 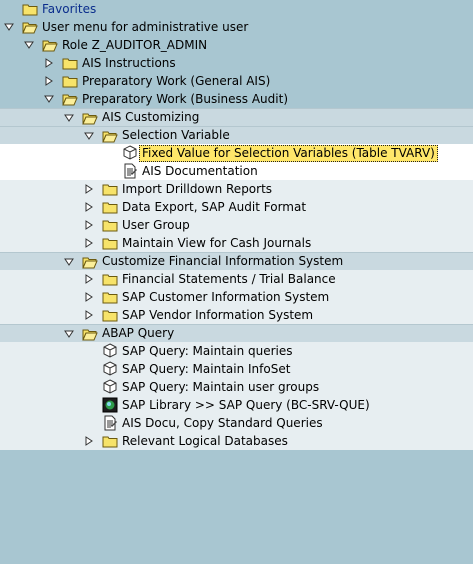 What do you see at coordinates (236, 45) in the screenshot?
I see `tree-node-role: Role Z_AUDITOR_ADMIN` at bounding box center [236, 45].